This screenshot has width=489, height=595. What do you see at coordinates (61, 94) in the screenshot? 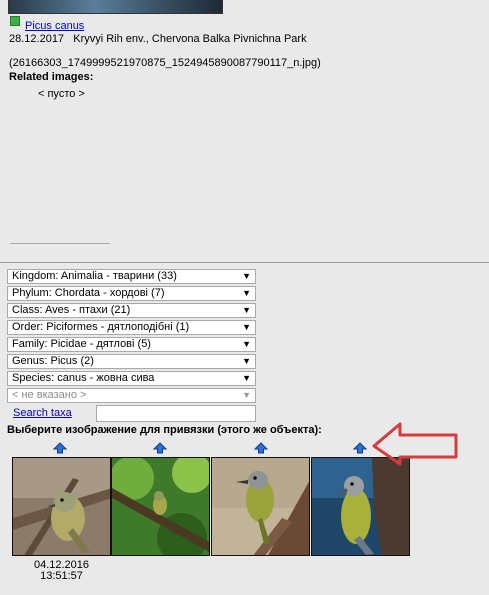
I see `related-empty-note: < пусто >` at bounding box center [61, 94].